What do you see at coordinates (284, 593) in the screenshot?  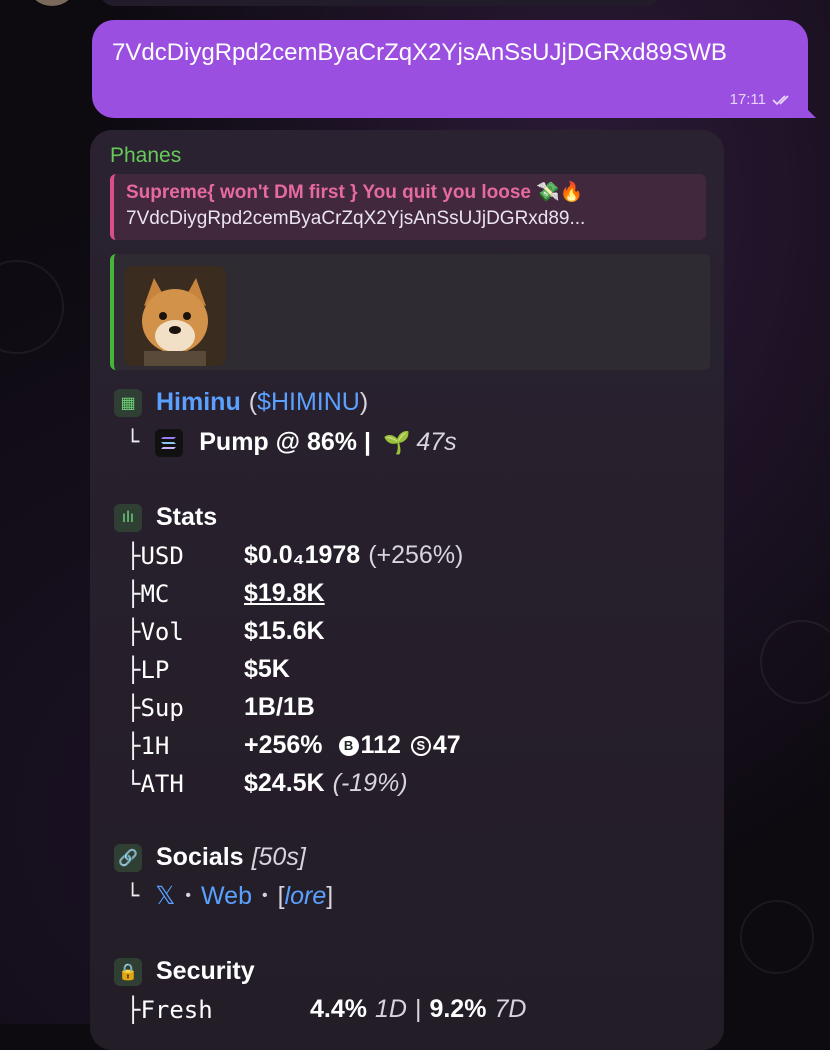 I see `market-cap-link: $19.8K` at bounding box center [284, 593].